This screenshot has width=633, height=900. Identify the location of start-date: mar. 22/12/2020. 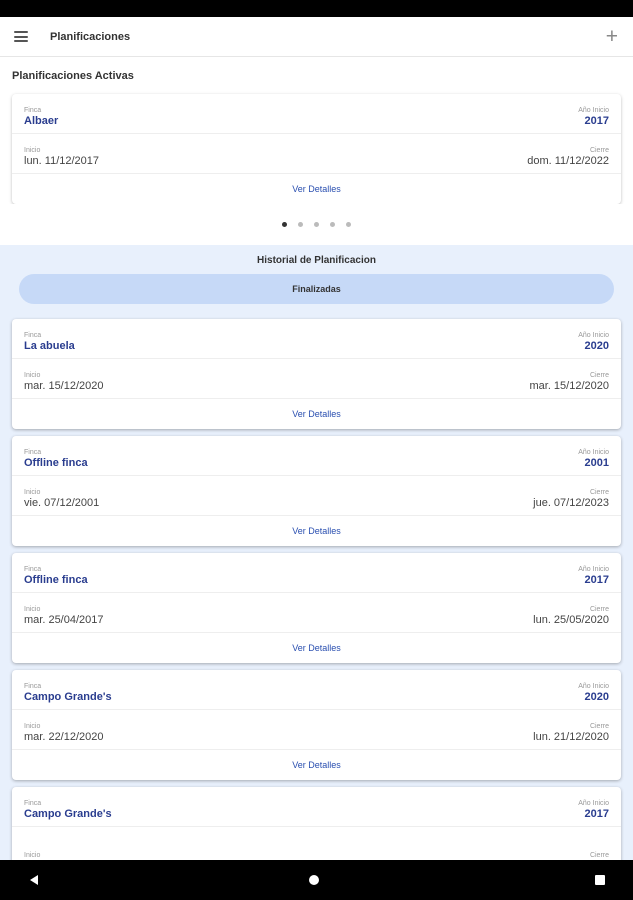
(64, 737).